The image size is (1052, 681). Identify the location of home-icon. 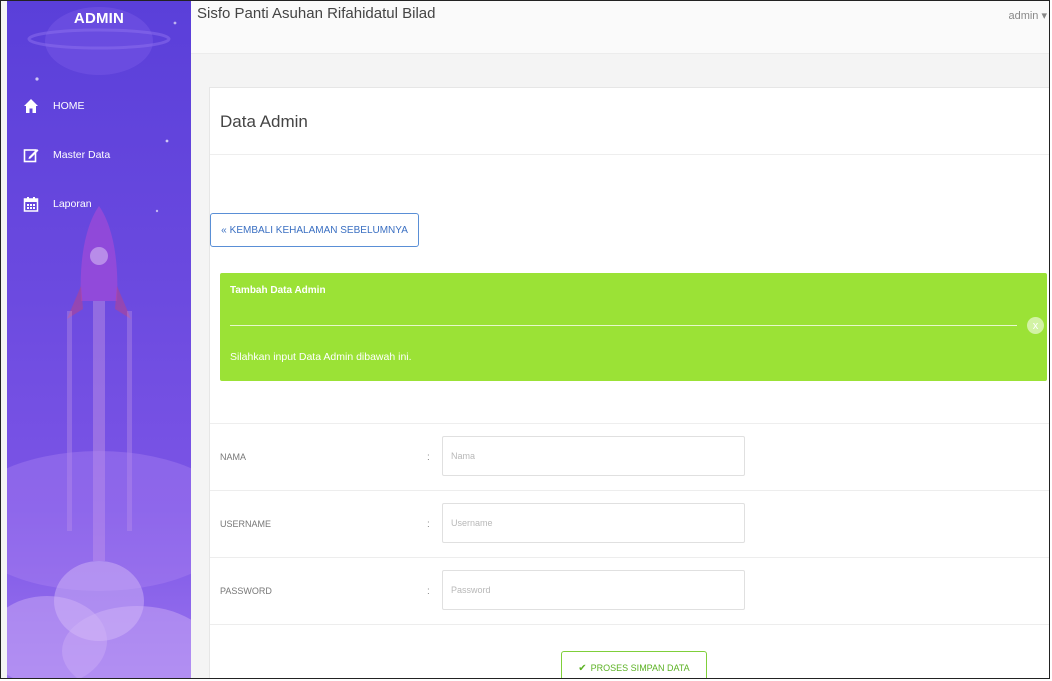
(31, 106).